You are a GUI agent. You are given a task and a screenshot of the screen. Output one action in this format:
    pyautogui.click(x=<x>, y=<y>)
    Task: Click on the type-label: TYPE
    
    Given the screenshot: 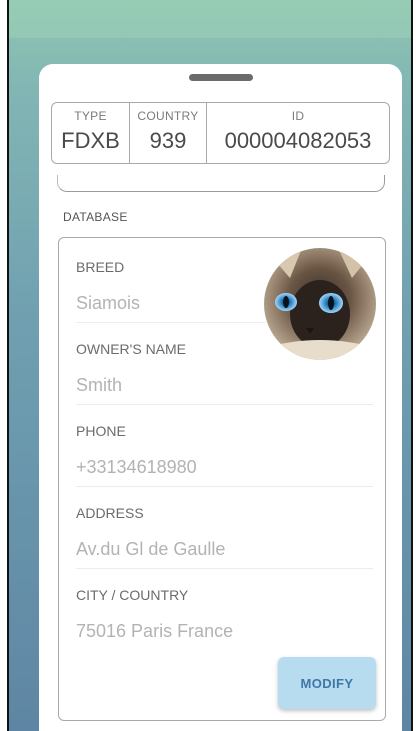 What is the action you would take?
    pyautogui.click(x=90, y=116)
    